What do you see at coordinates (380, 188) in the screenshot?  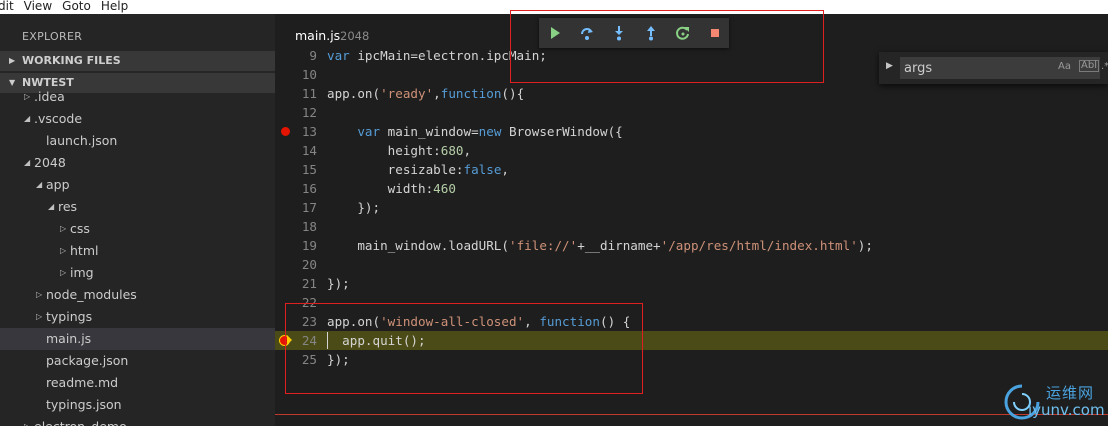 I see `code-token: width:` at bounding box center [380, 188].